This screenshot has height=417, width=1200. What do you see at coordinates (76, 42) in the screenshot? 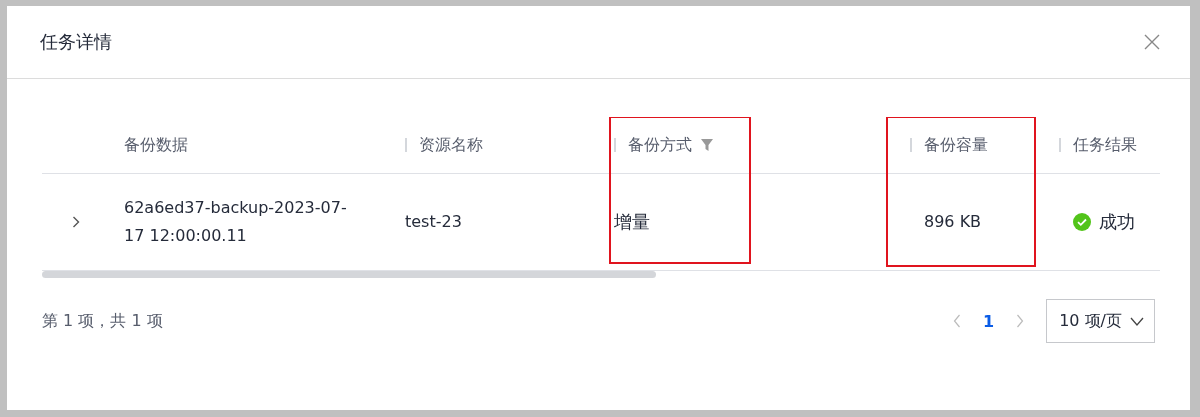
I see `dialog-title: 任务详情` at bounding box center [76, 42].